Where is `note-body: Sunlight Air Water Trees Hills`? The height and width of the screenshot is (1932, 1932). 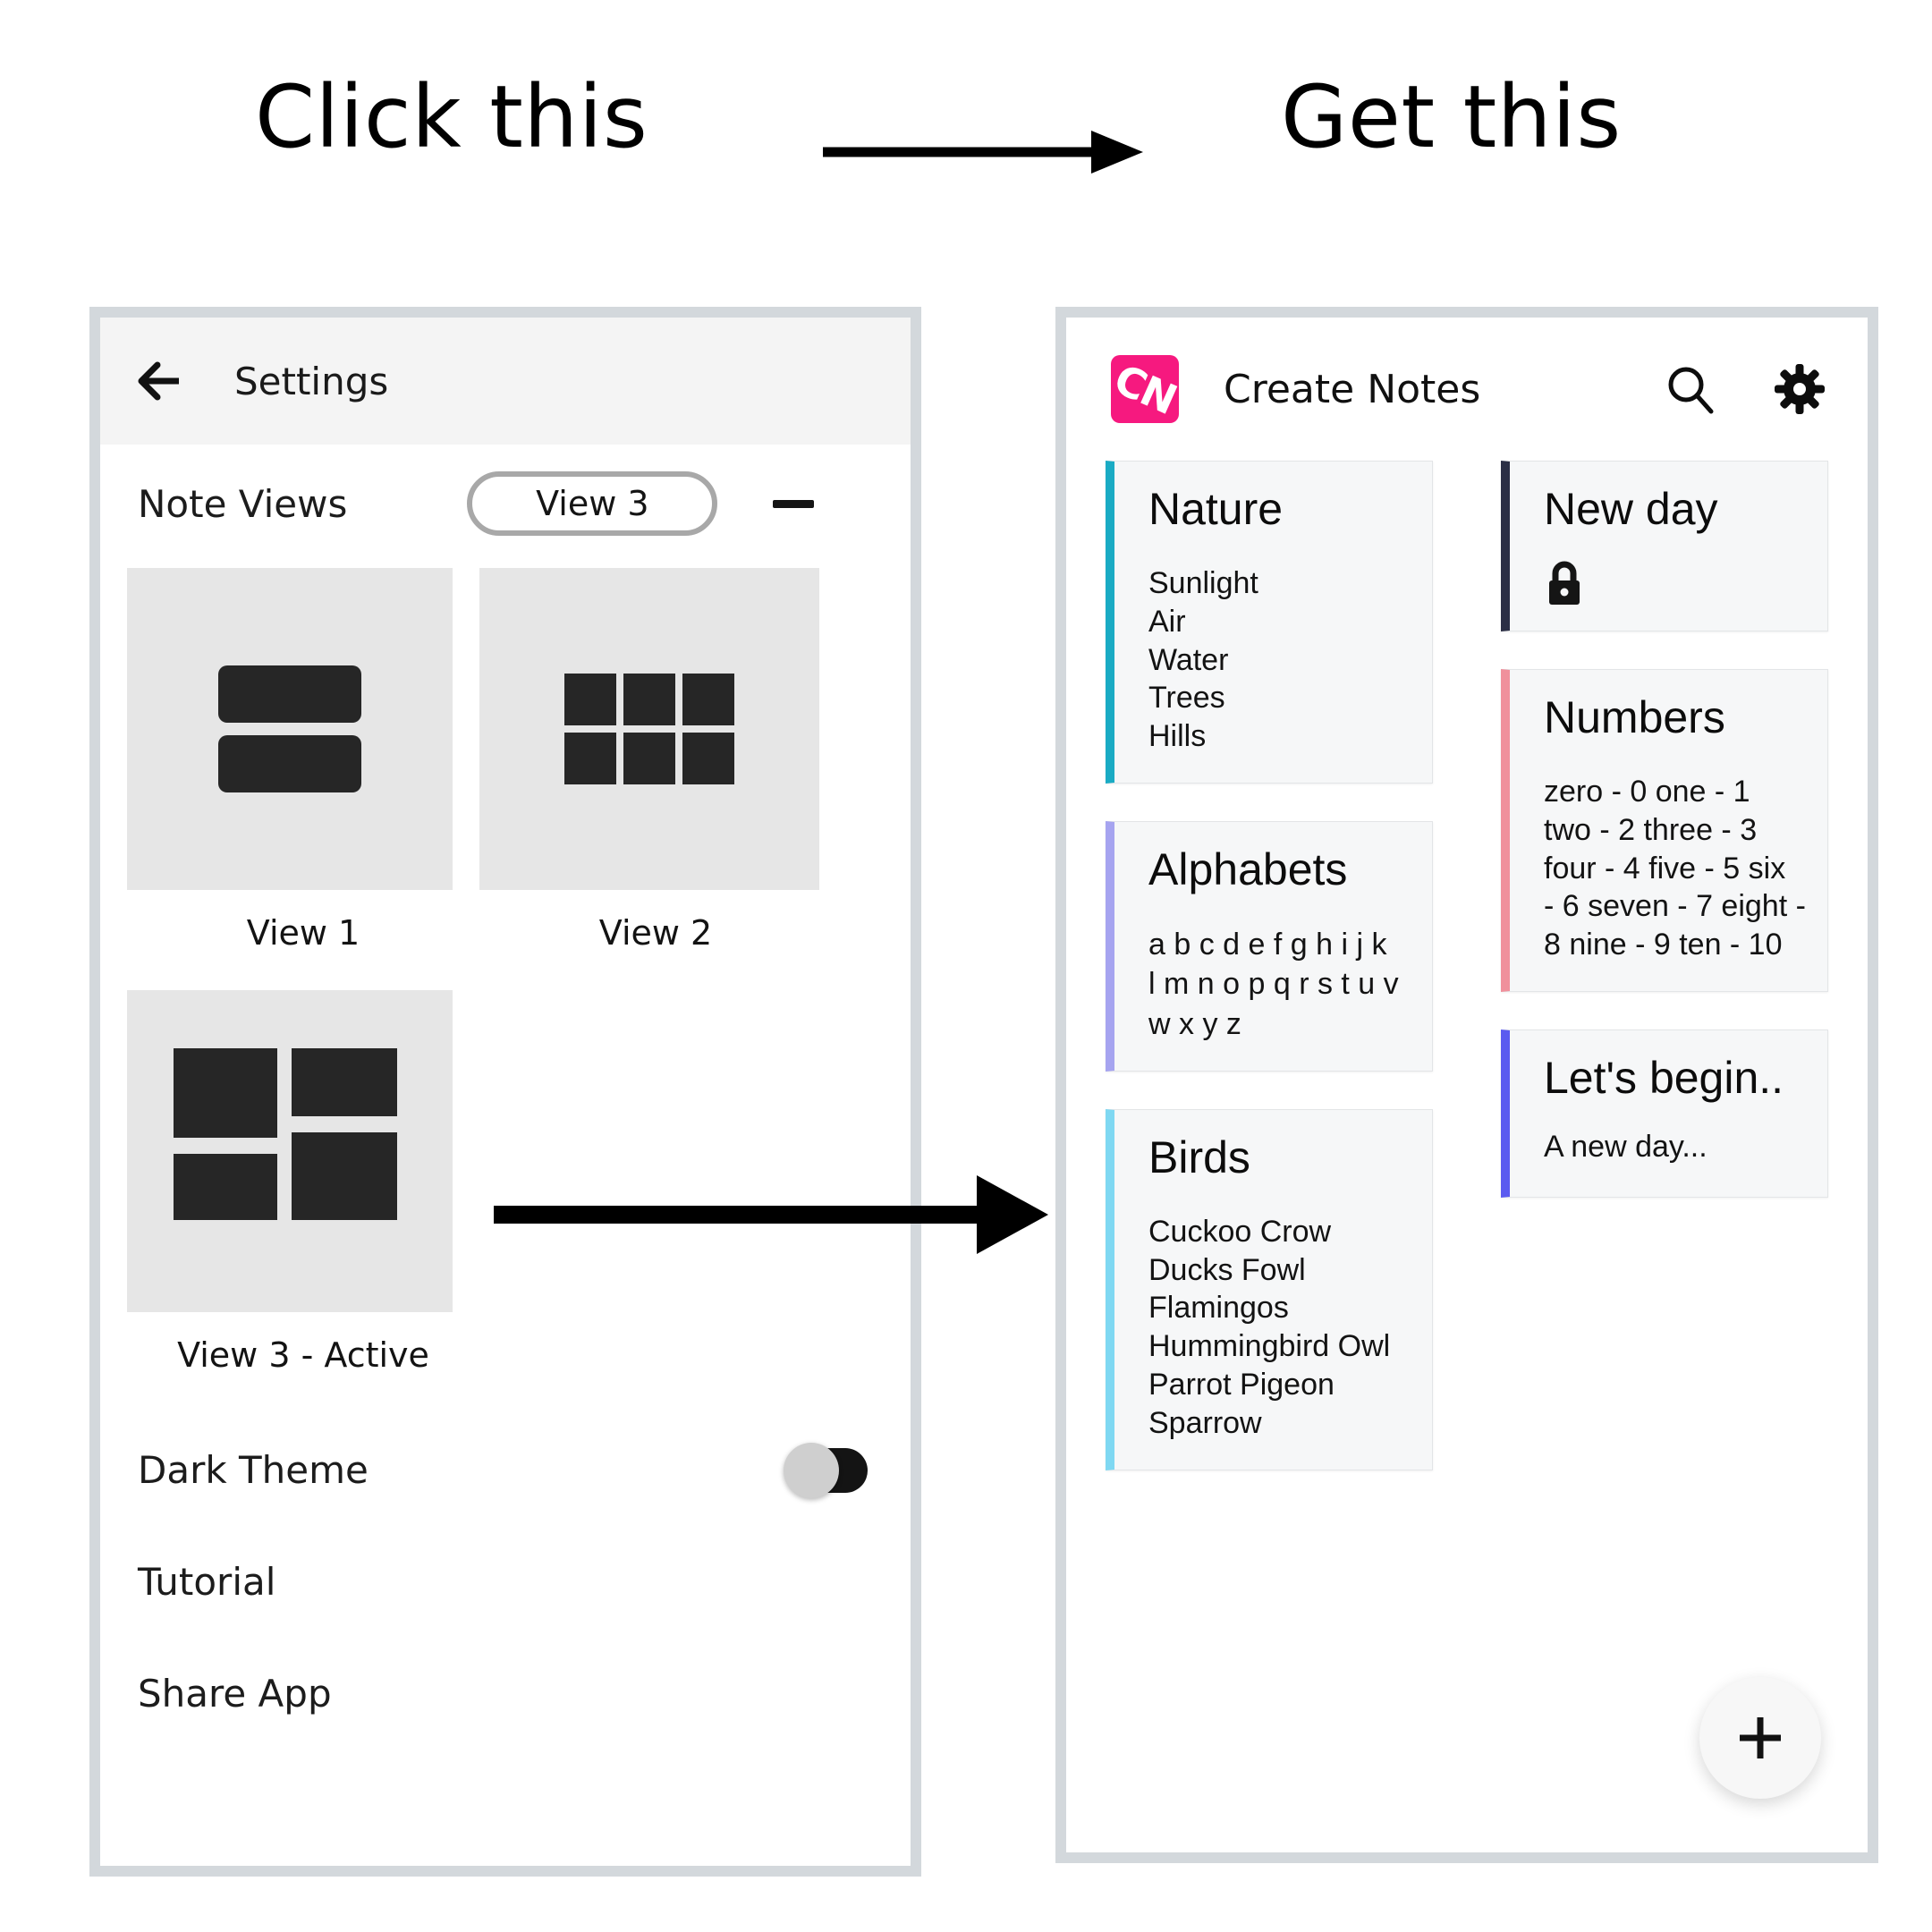 note-body: Sunlight Air Water Trees Hills is located at coordinates (1203, 660).